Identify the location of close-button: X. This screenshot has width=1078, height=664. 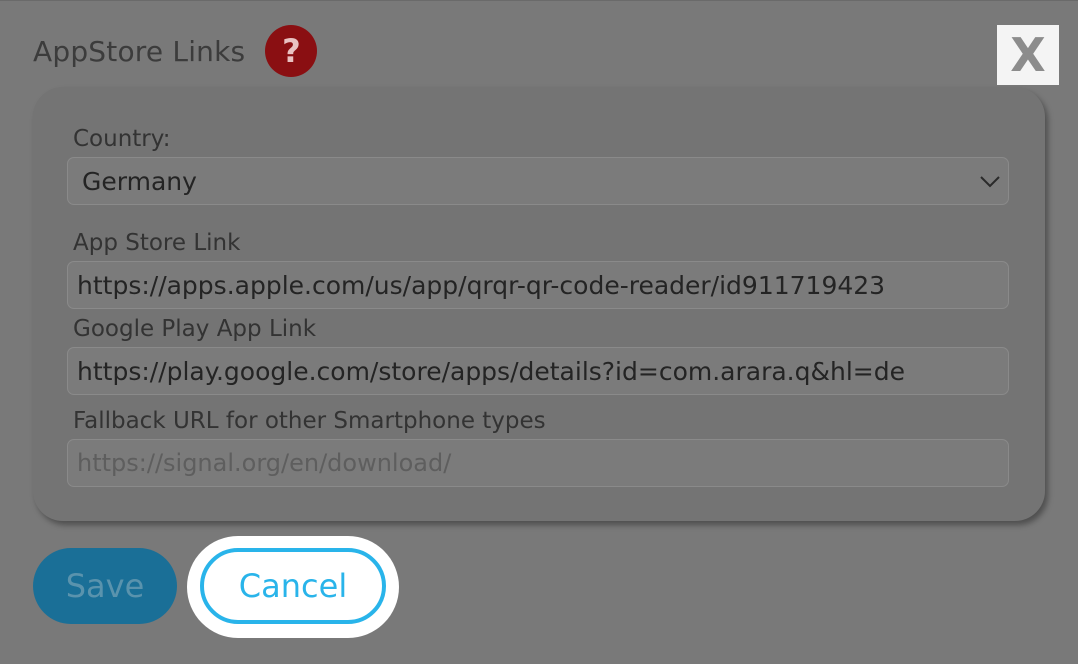
(1028, 55).